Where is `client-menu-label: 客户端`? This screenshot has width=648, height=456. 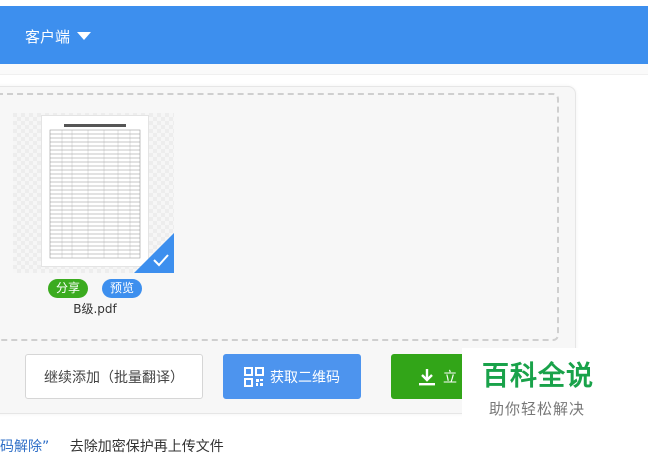 client-menu-label: 客户端 is located at coordinates (48, 36).